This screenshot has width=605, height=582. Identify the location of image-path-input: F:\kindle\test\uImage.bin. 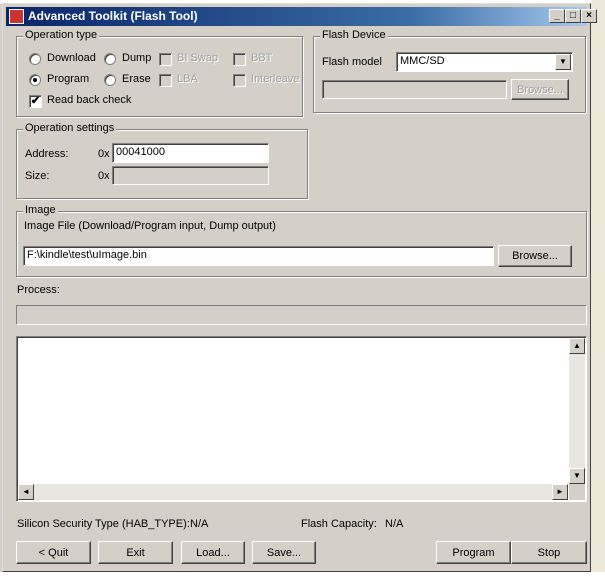
(258, 256).